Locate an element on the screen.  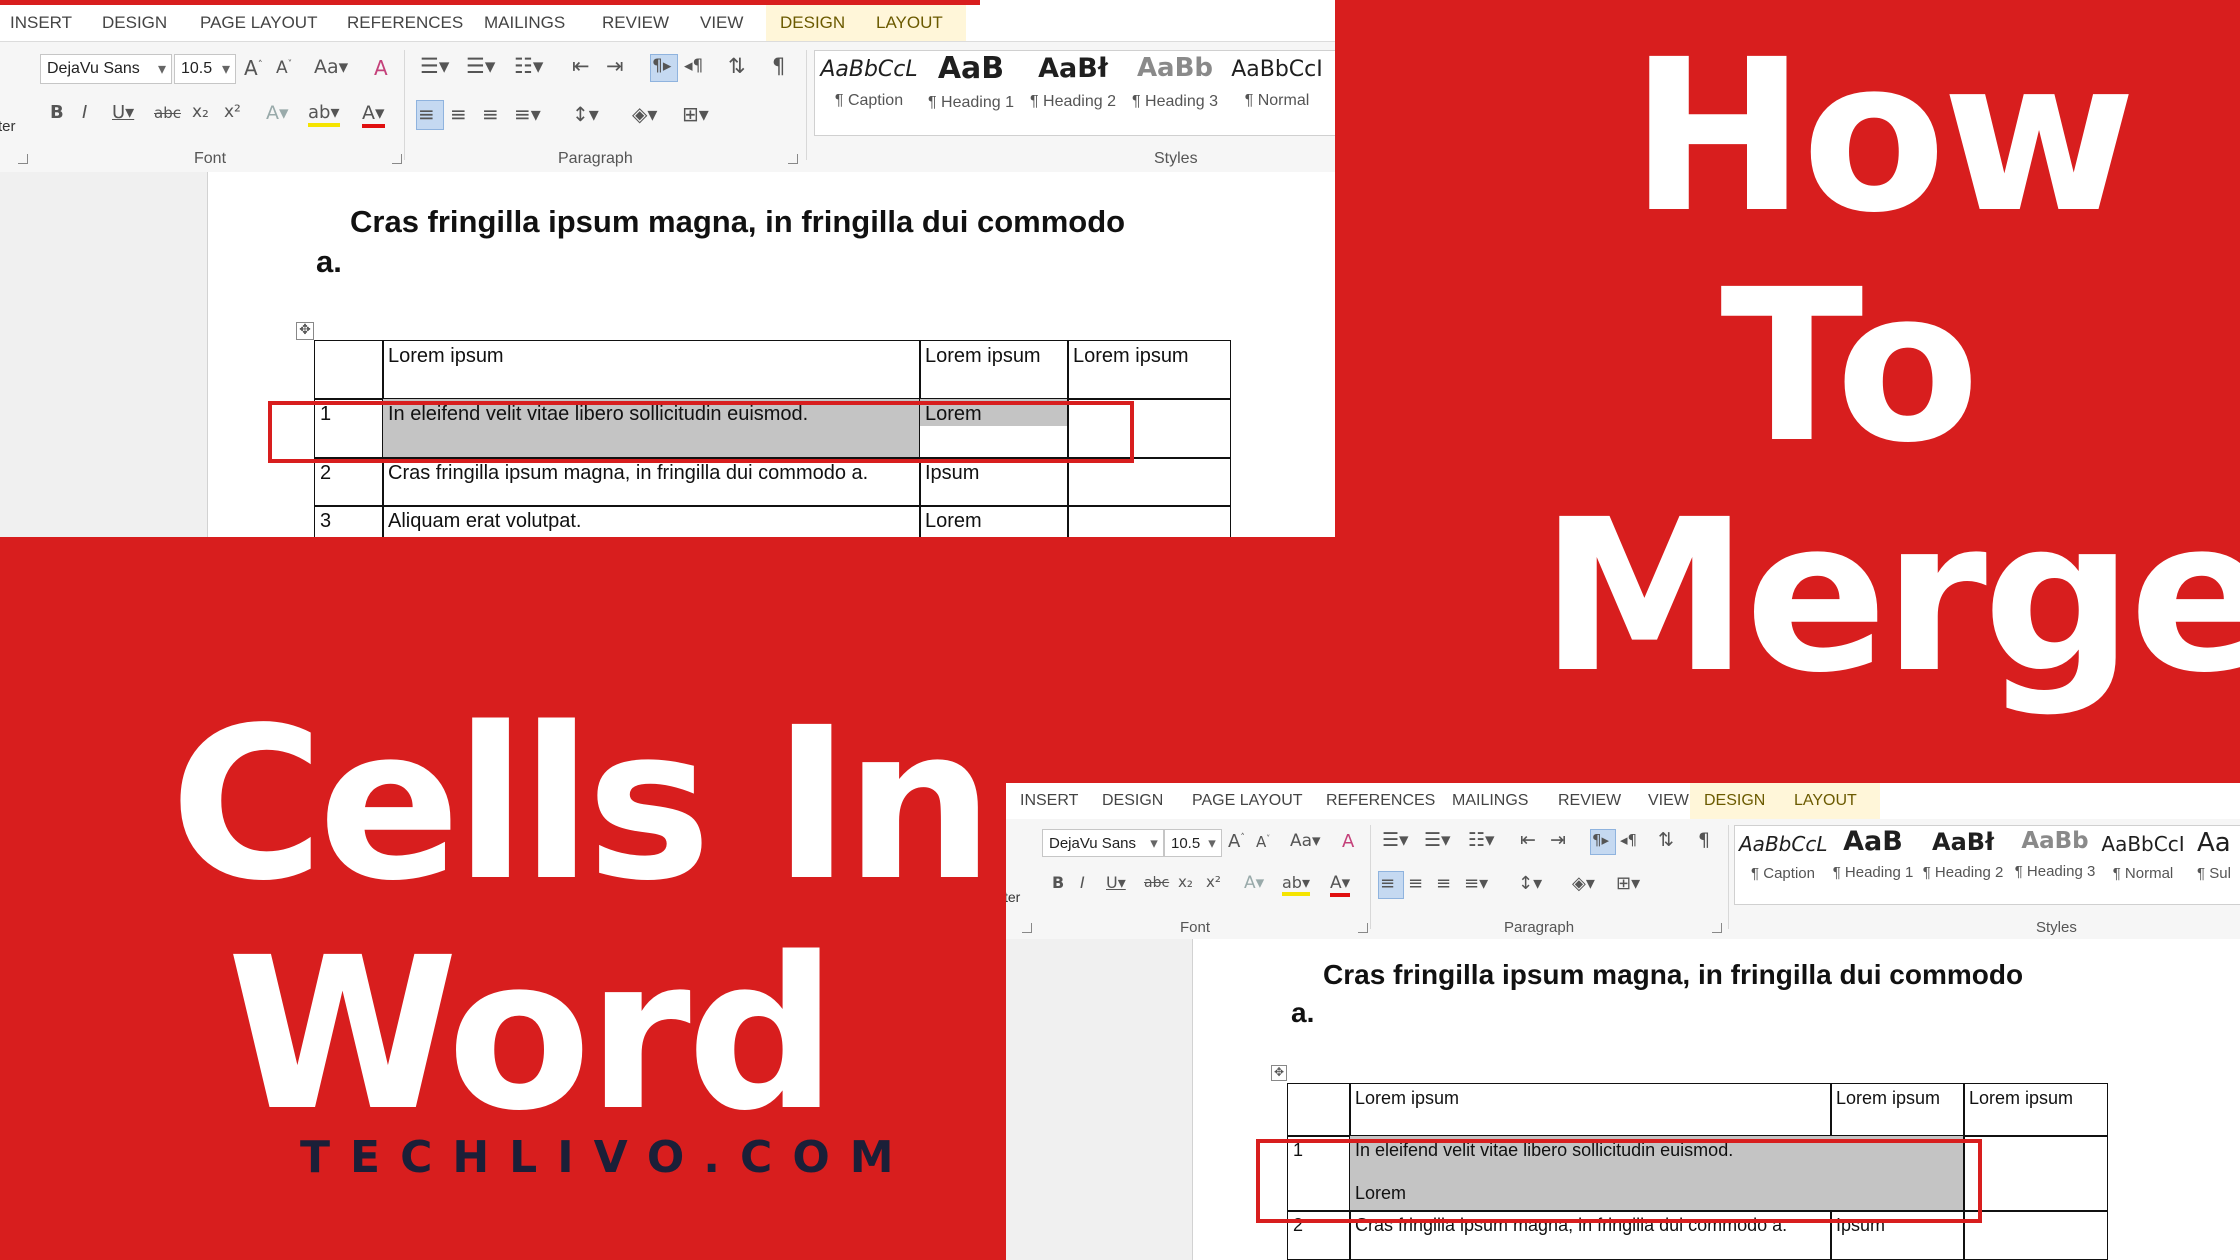
strikethrough-icon: abc is located at coordinates (1156, 883).